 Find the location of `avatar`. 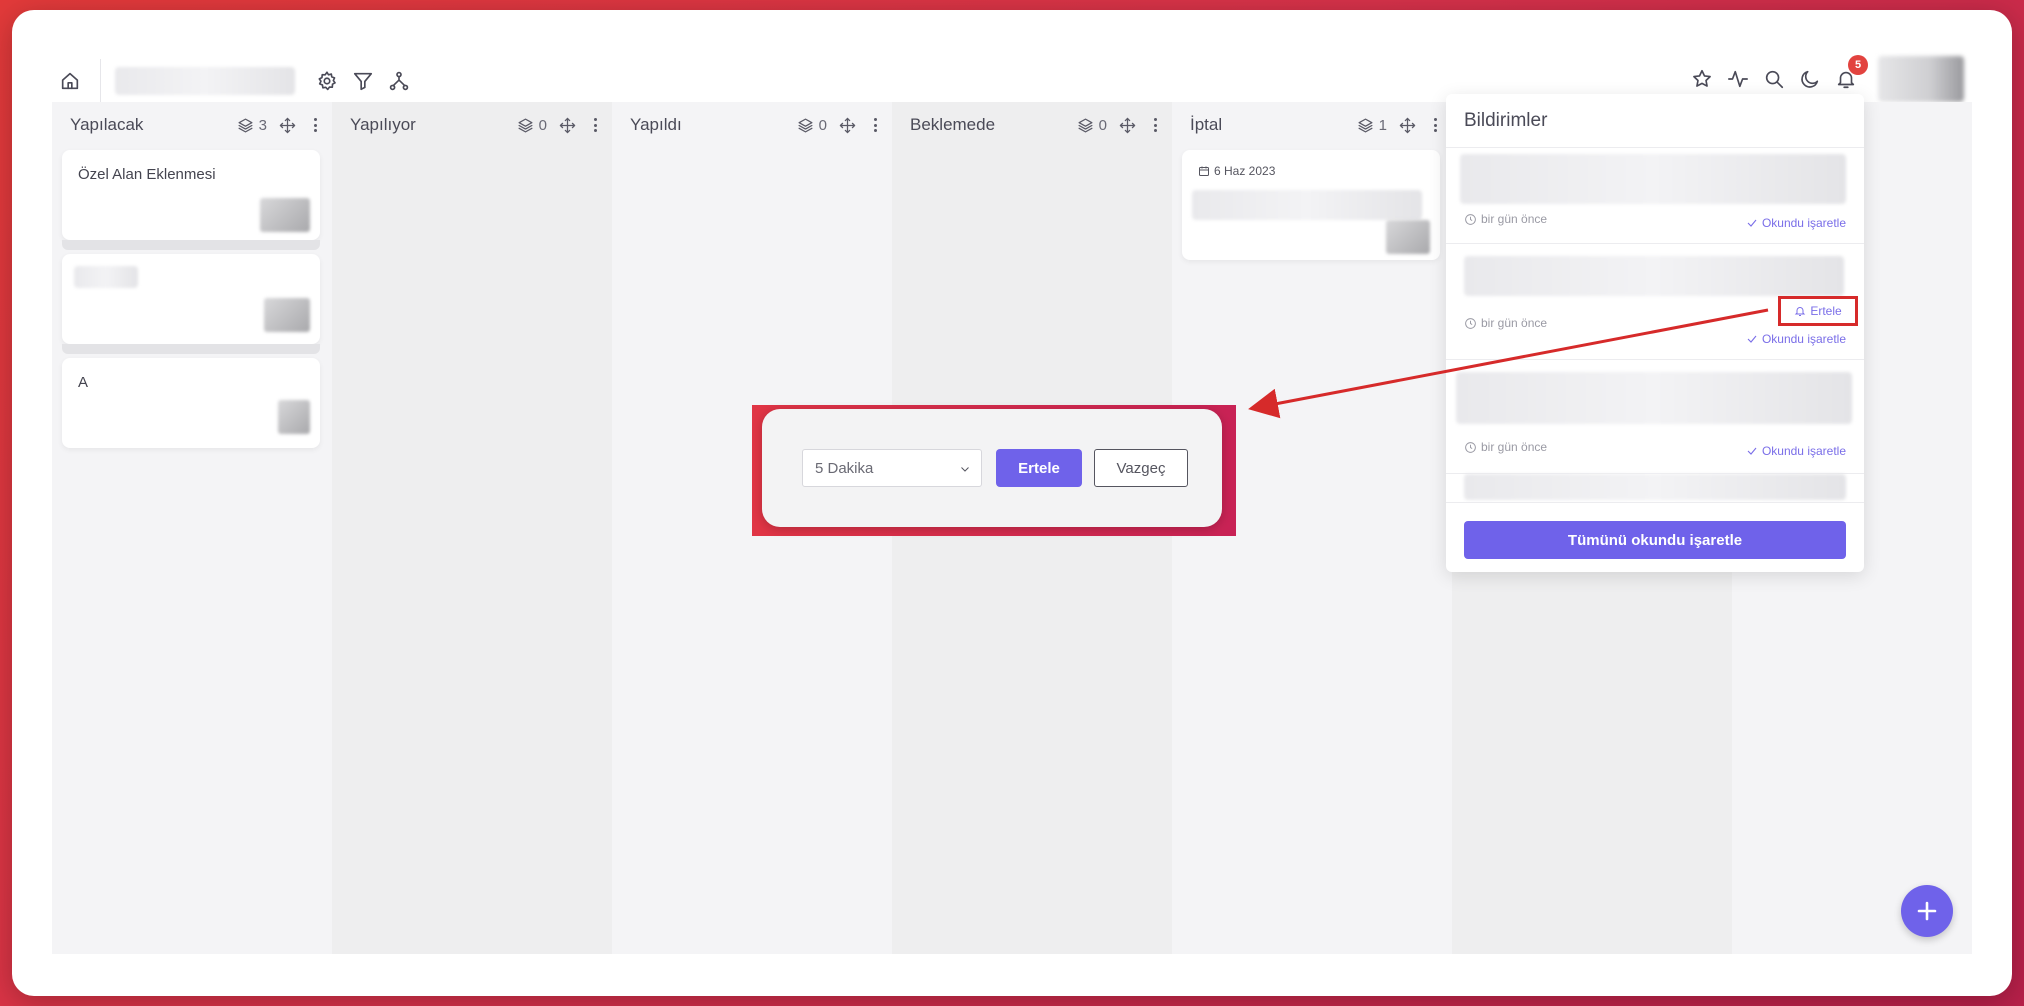

avatar is located at coordinates (1921, 79).